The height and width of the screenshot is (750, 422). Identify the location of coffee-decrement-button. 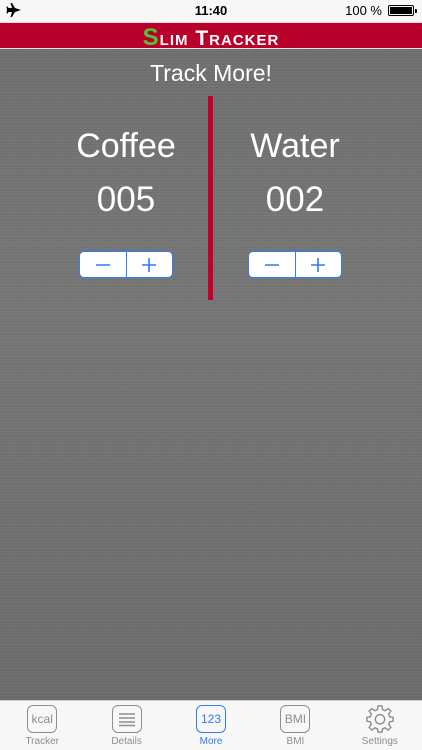
(103, 264).